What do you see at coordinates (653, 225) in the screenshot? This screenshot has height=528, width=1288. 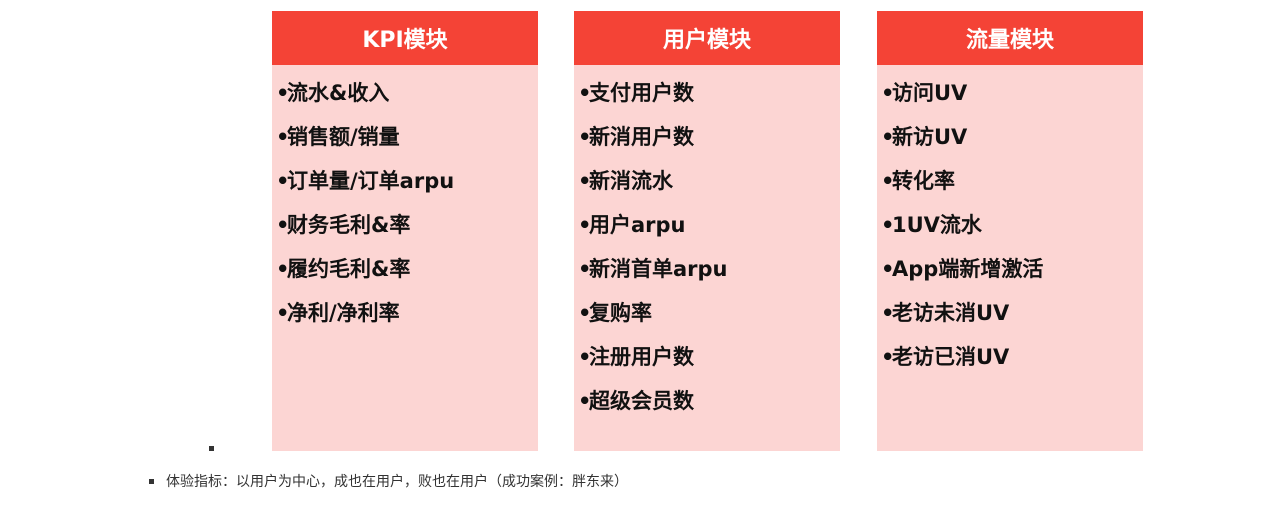 I see `list-item: •用户arpu` at bounding box center [653, 225].